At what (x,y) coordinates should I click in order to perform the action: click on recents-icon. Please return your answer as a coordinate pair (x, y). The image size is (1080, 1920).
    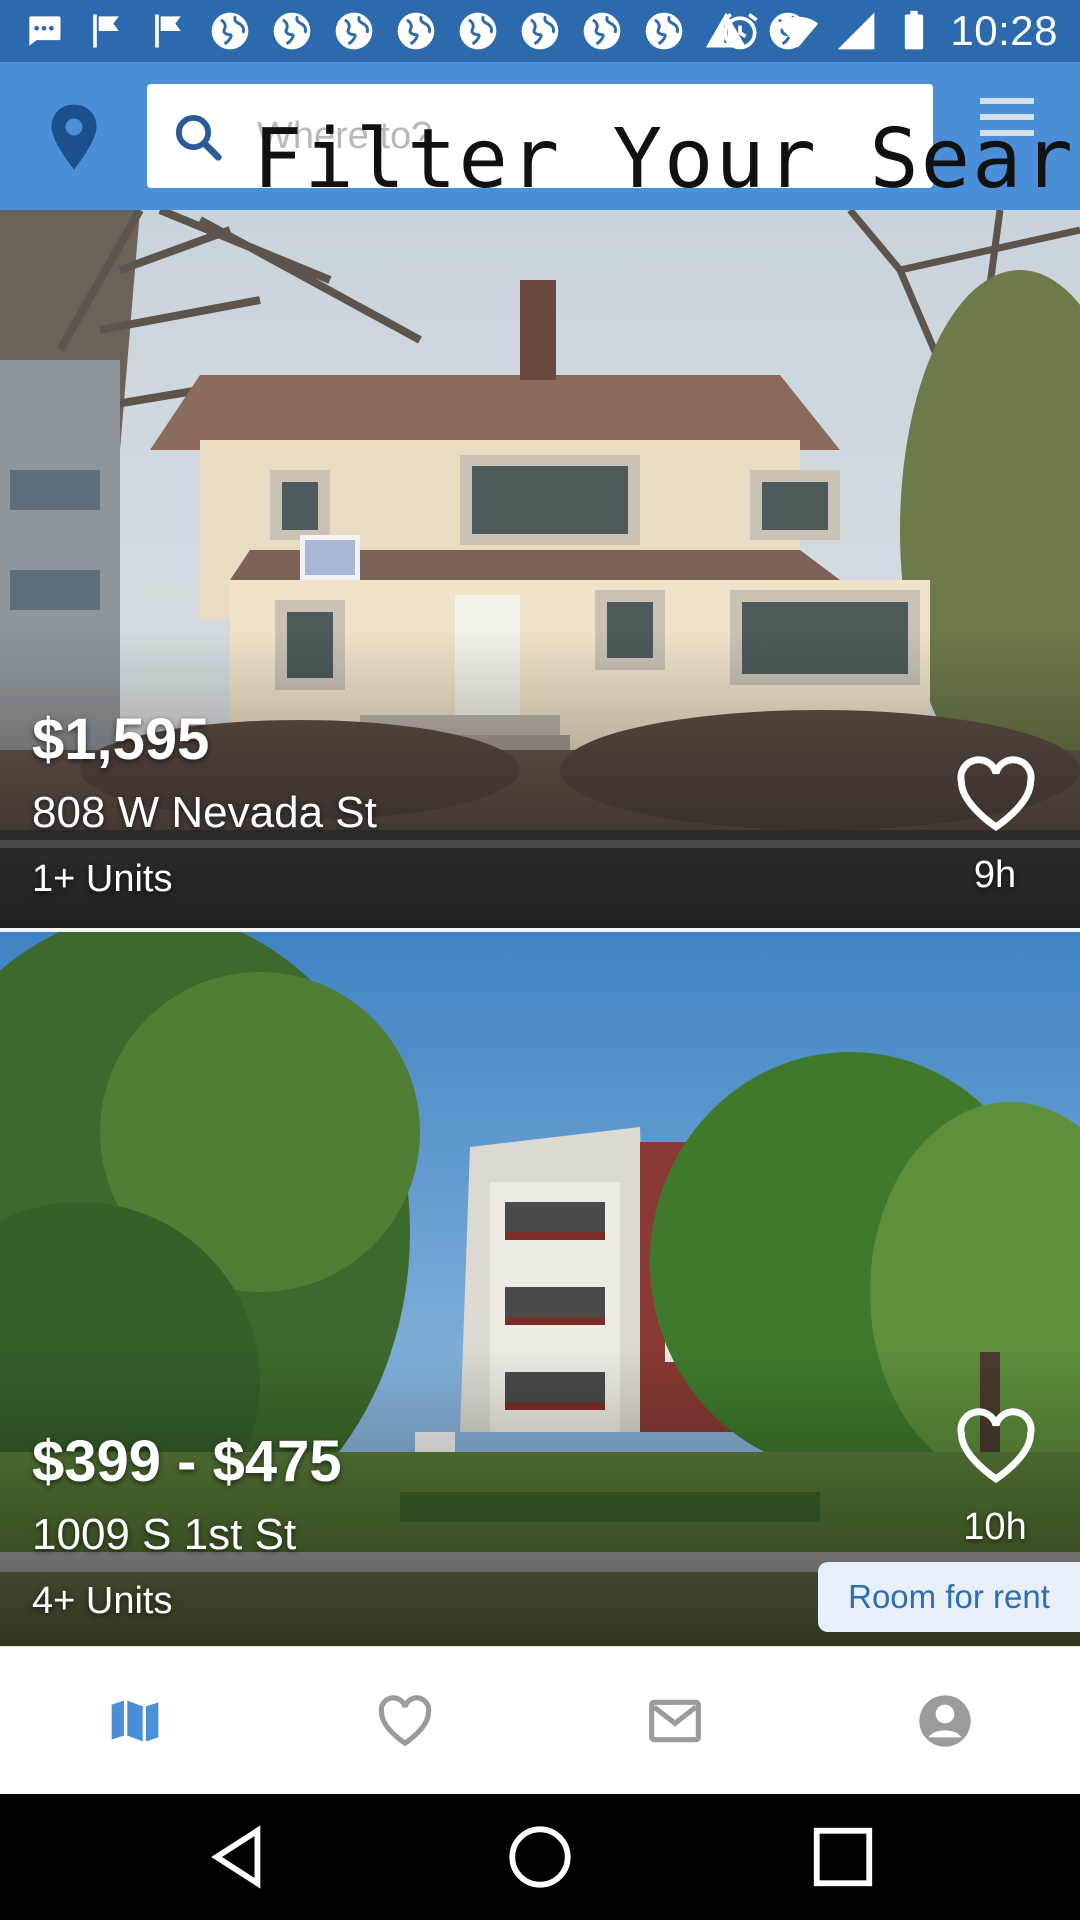
    Looking at the image, I should click on (843, 1857).